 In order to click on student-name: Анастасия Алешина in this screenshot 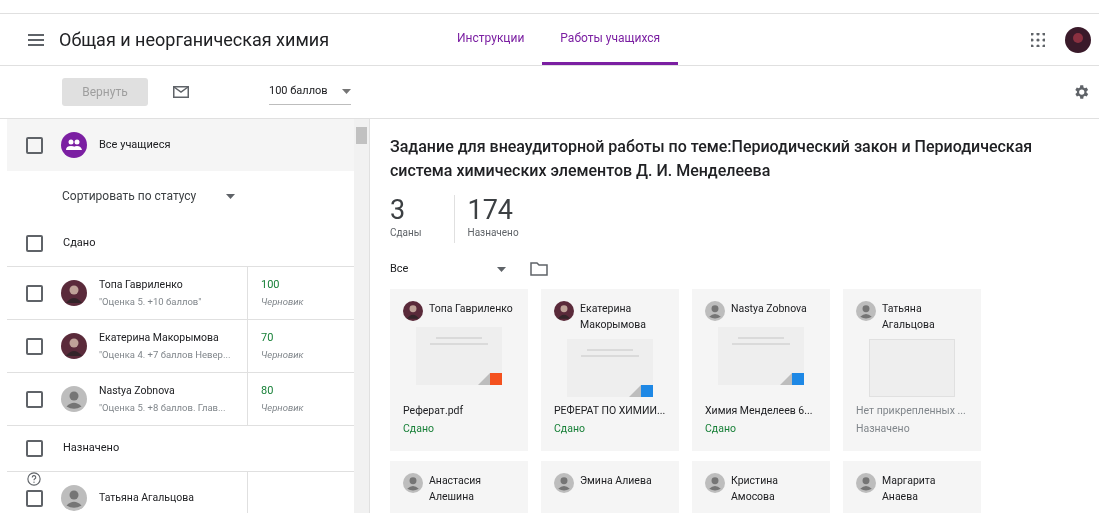, I will do `click(456, 489)`.